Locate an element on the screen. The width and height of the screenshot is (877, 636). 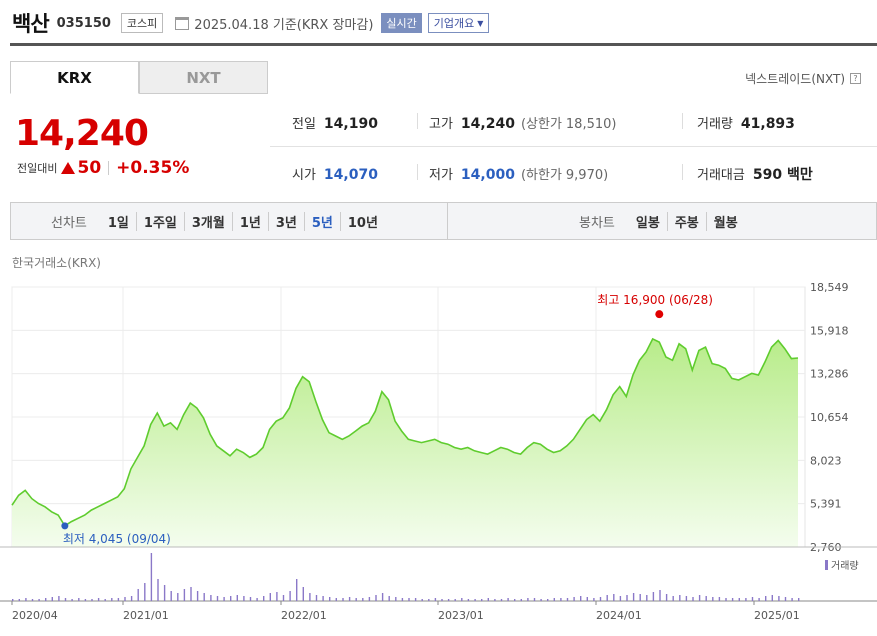
stat-open: 시가 14,070 is located at coordinates (335, 173).